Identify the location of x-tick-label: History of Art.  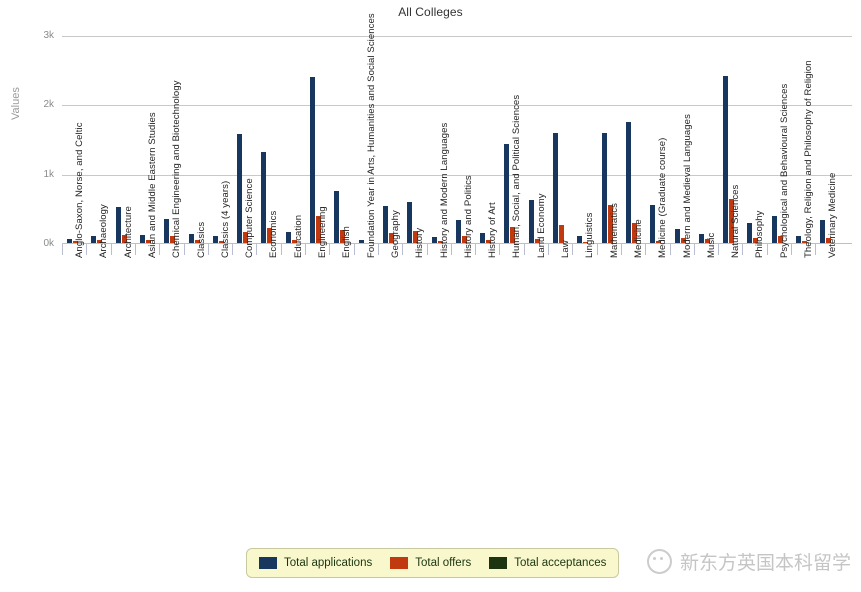
(493, 230).